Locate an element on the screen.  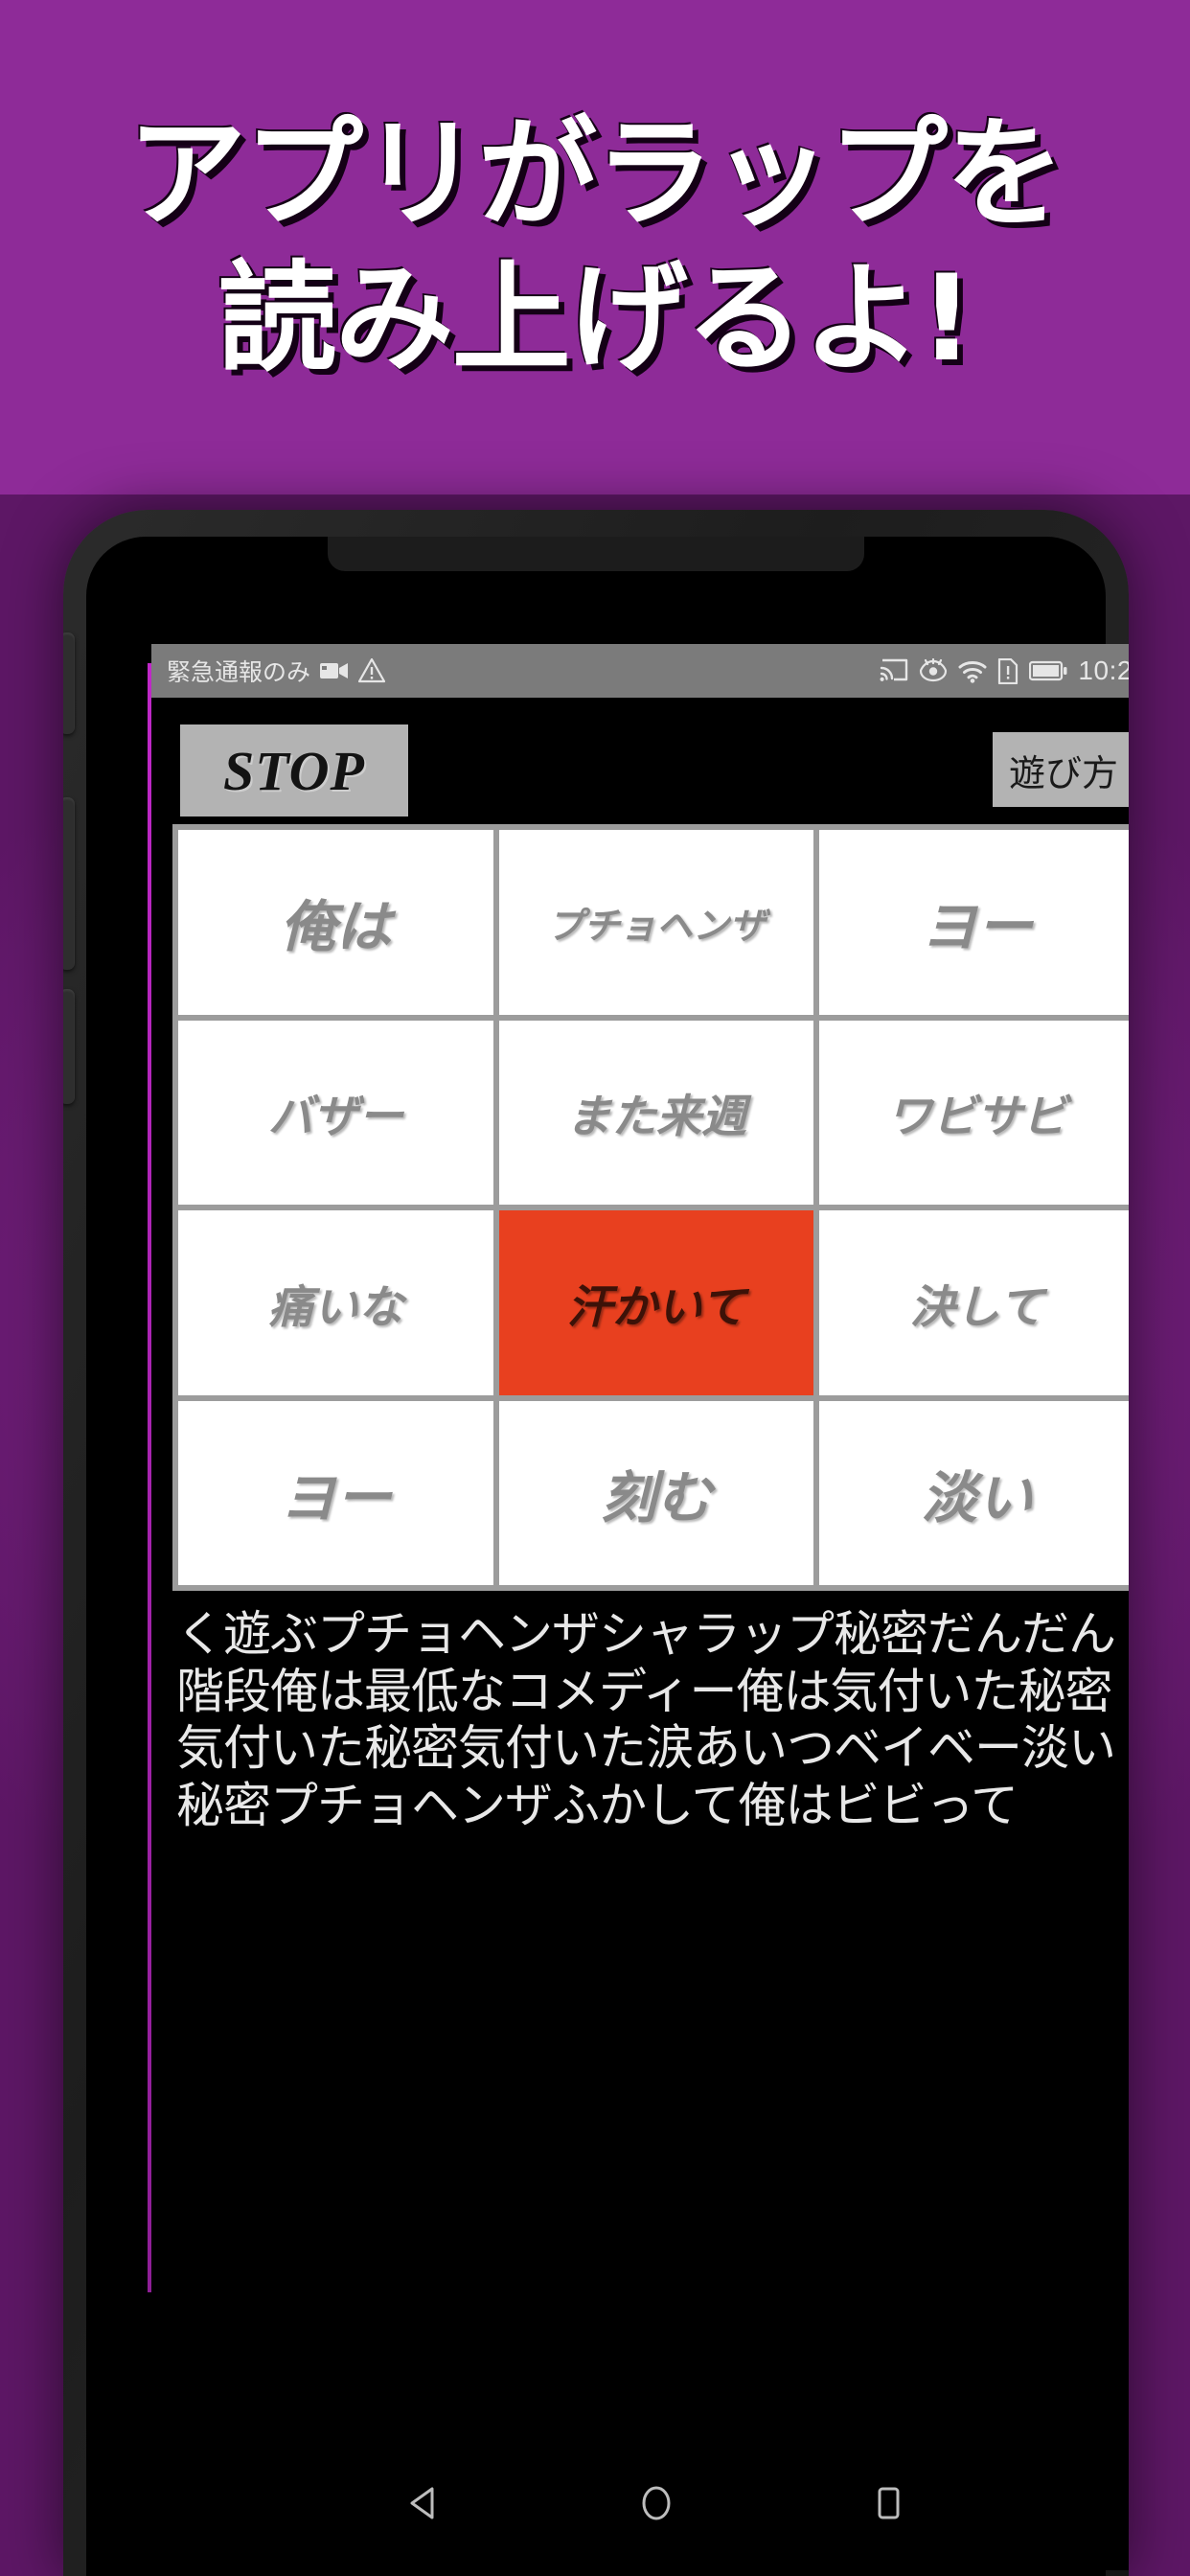
promo-banner-line-2: 読み上げるよ! is located at coordinates (595, 319).